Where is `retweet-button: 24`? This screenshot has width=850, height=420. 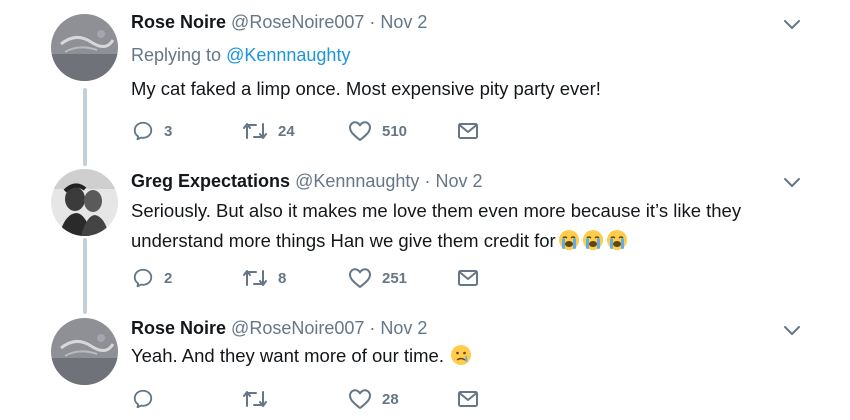
retweet-button: 24 is located at coordinates (268, 131).